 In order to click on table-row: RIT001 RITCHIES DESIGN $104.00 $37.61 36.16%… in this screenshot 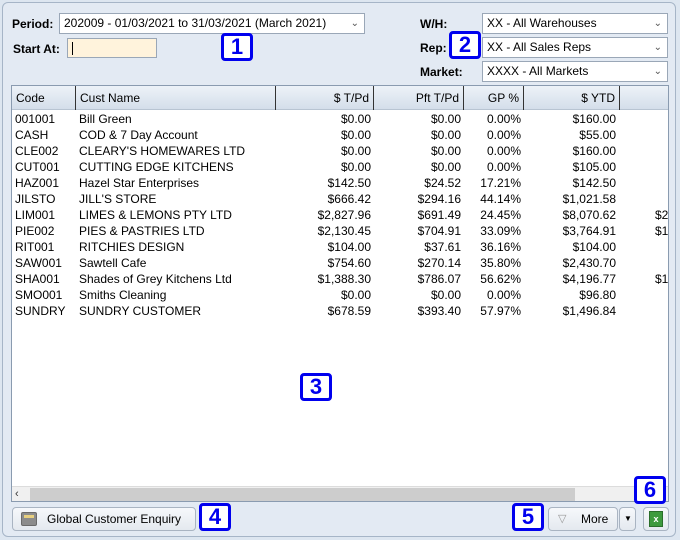, I will do `click(340, 247)`.